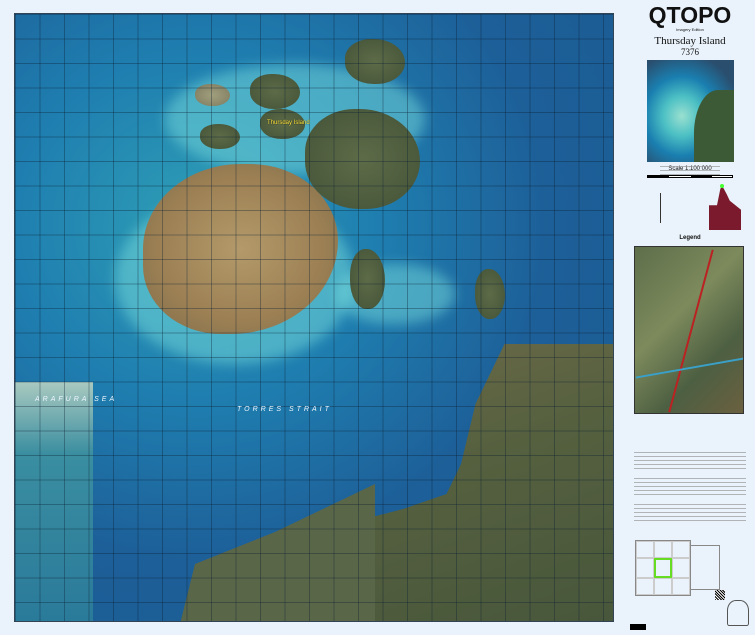 The width and height of the screenshot is (755, 635). What do you see at coordinates (284, 409) in the screenshot?
I see `label-torres-strait: TORRES STRAIT` at bounding box center [284, 409].